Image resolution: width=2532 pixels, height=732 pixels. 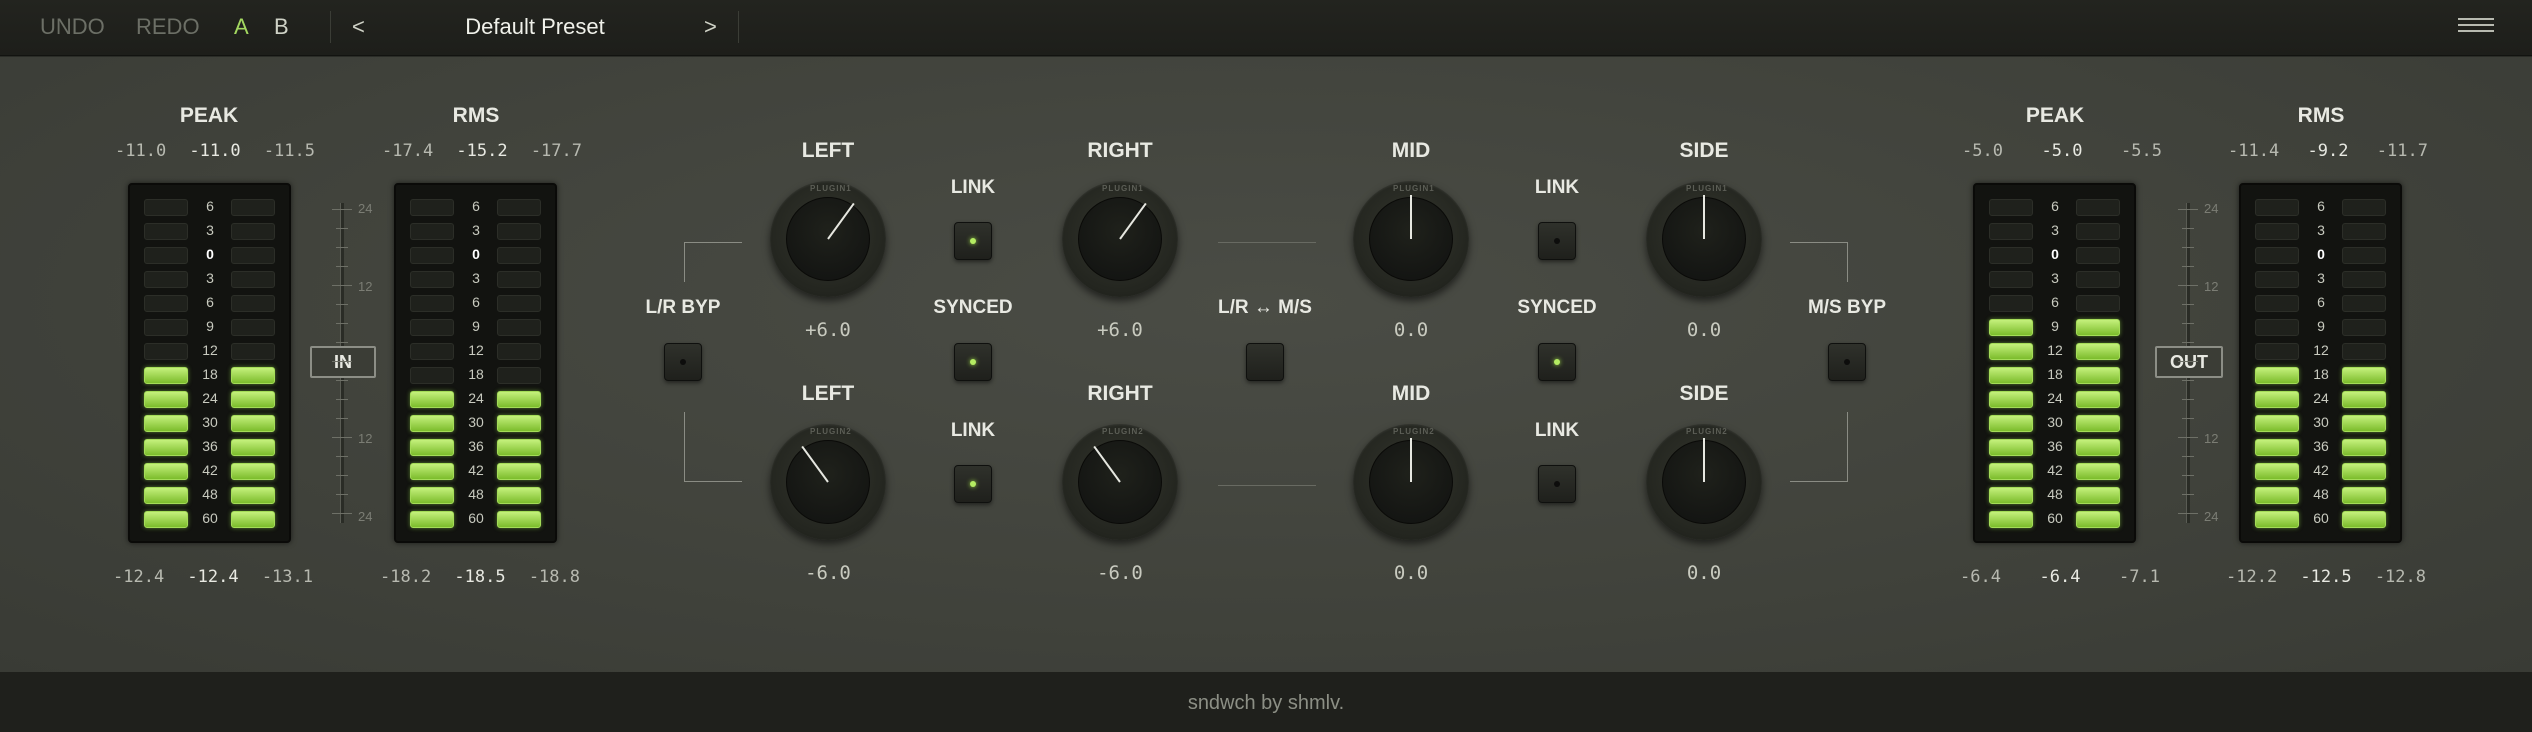 I want to click on output-rms-scale-label: 48, so click(x=2321, y=494).